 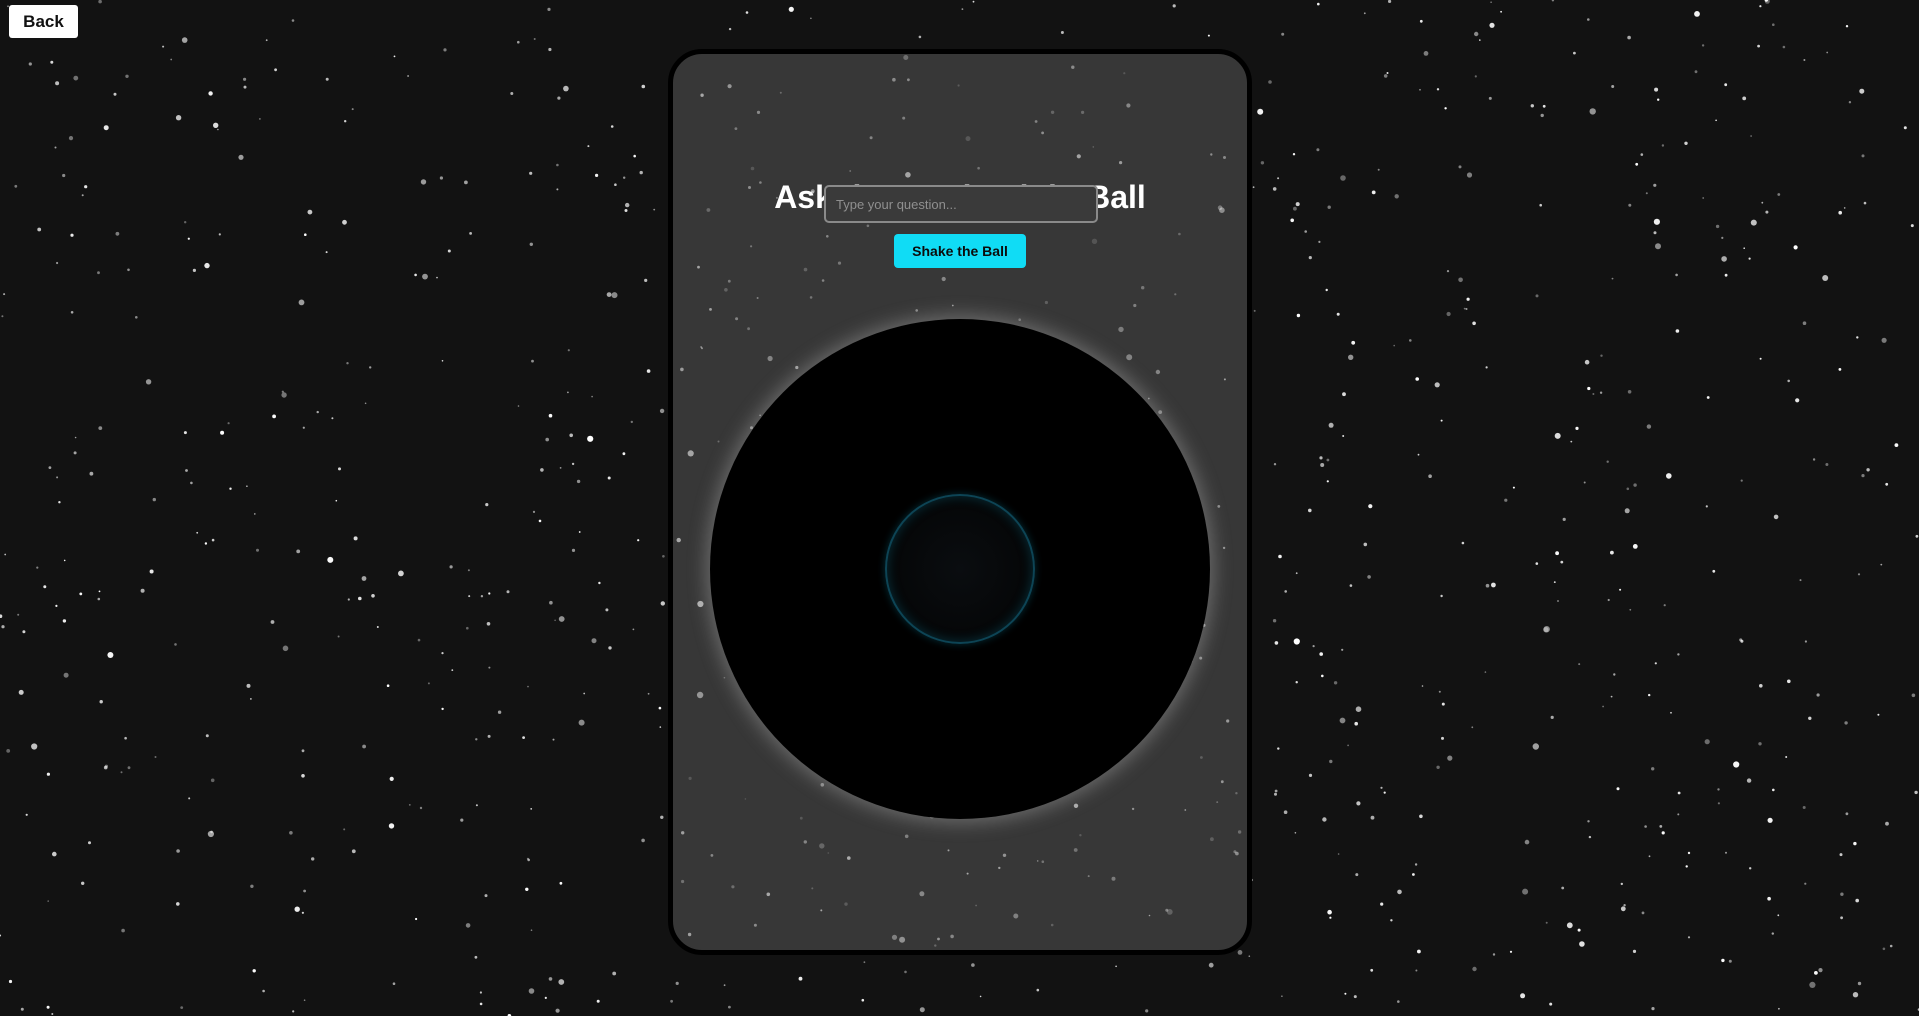 I want to click on answer-window, so click(x=960, y=569).